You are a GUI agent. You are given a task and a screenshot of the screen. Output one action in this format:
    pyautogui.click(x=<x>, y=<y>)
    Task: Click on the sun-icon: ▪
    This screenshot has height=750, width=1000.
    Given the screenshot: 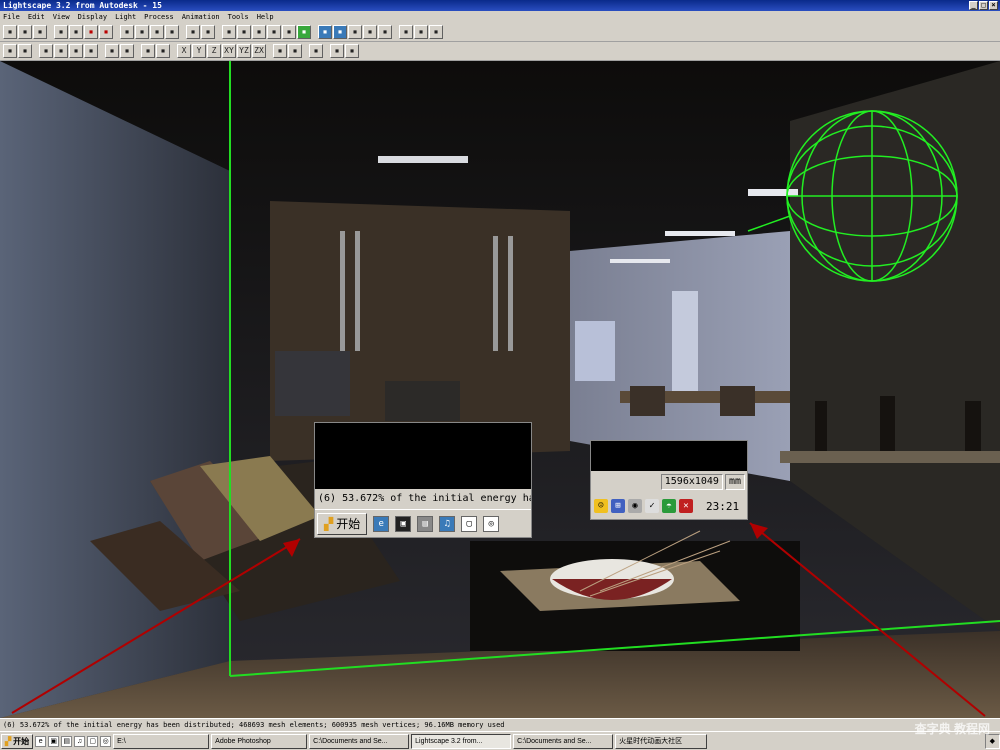 What is the action you would take?
    pyautogui.click(x=370, y=32)
    